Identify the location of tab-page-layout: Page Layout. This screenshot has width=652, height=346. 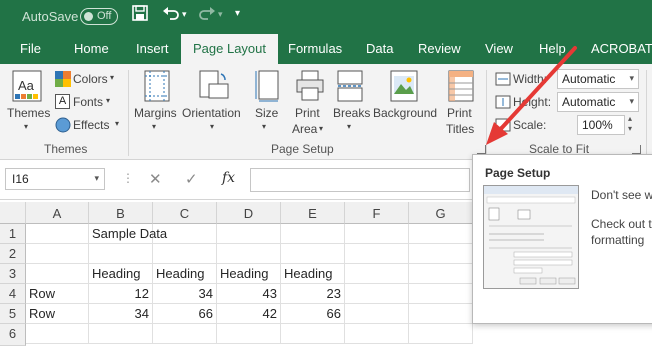
(230, 49).